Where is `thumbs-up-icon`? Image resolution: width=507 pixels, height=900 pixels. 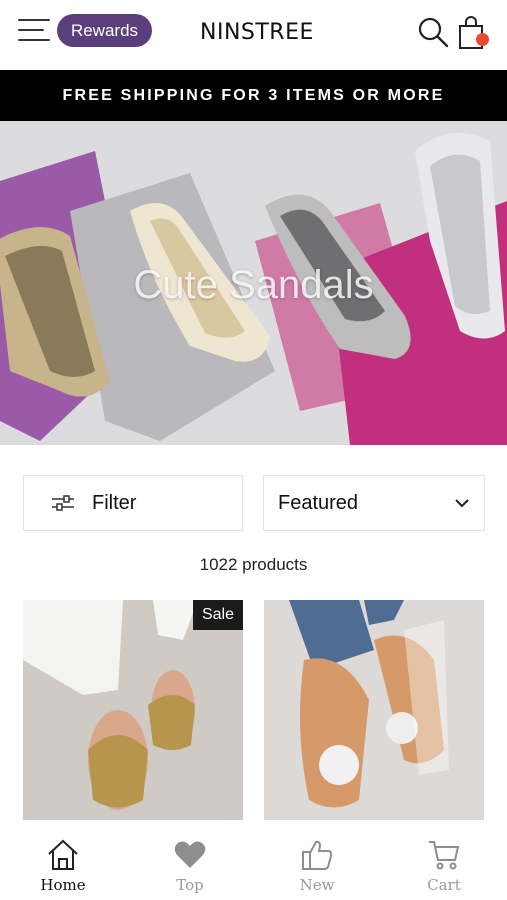 thumbs-up-icon is located at coordinates (317, 855).